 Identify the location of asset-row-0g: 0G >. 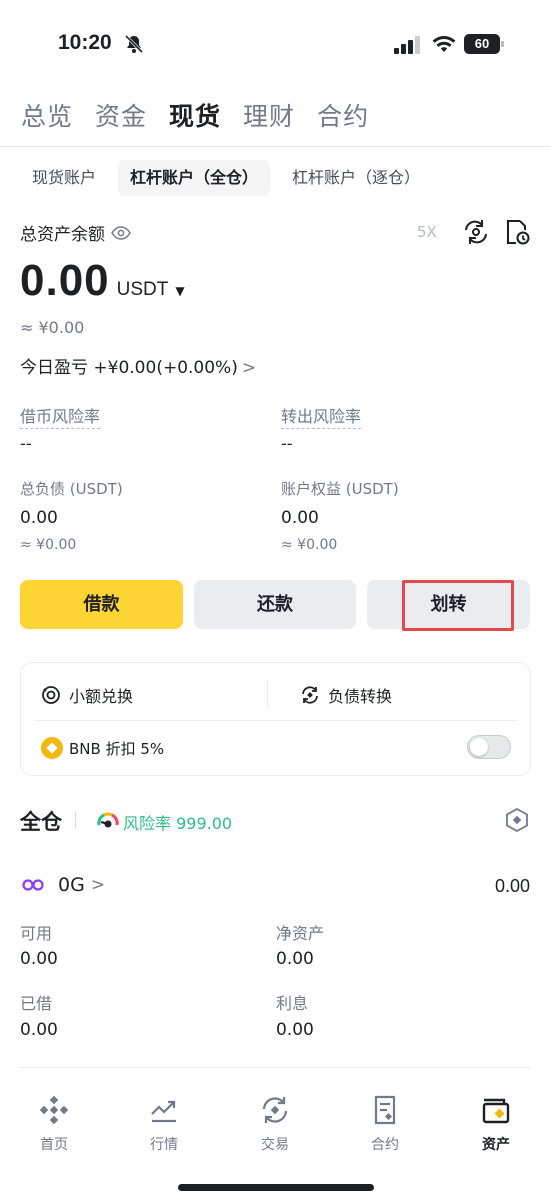
(63, 885).